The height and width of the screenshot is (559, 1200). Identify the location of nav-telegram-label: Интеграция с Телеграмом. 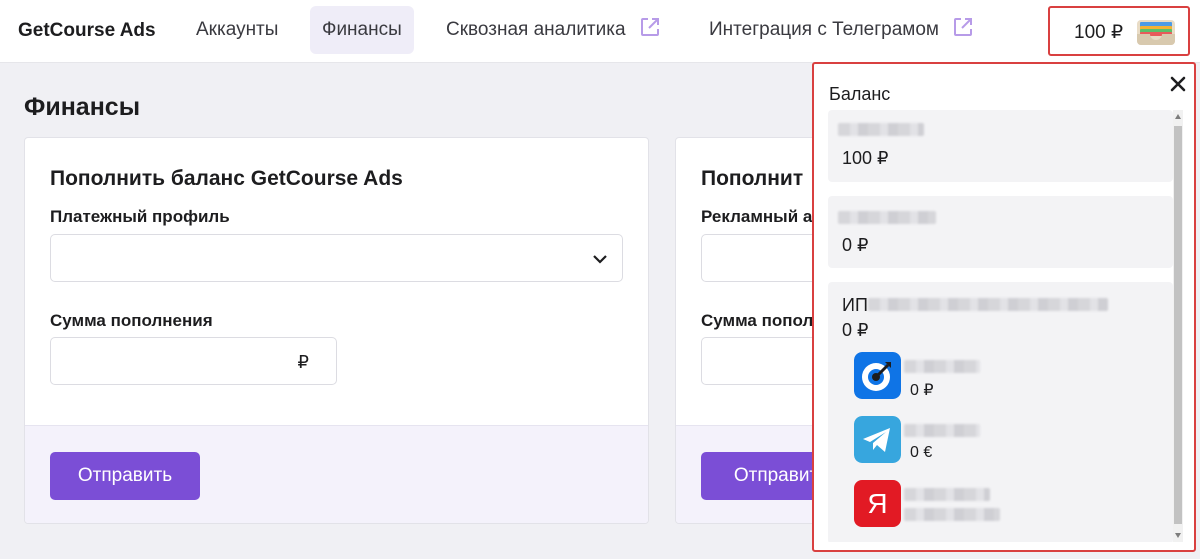
(824, 29).